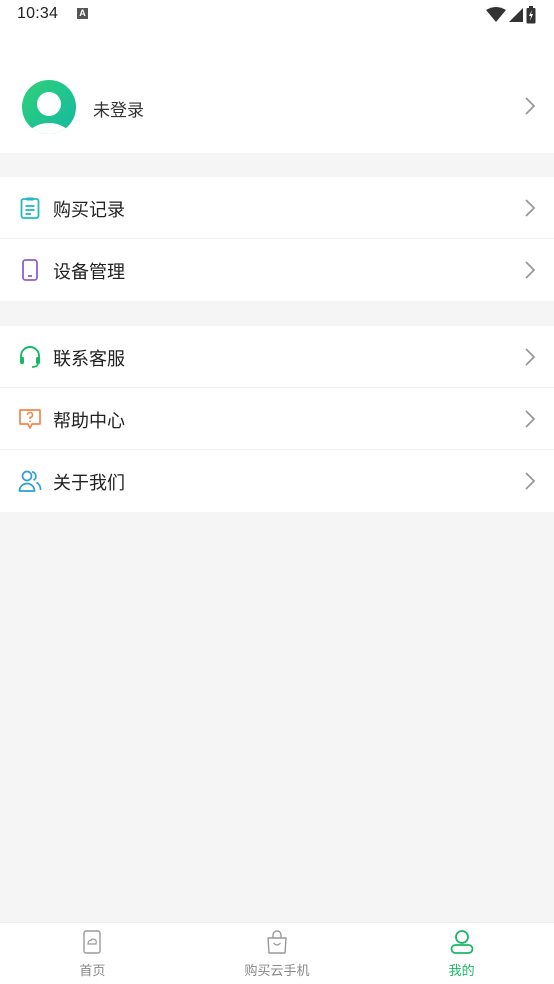  Describe the element at coordinates (531, 15) in the screenshot. I see `battery-icon` at that location.